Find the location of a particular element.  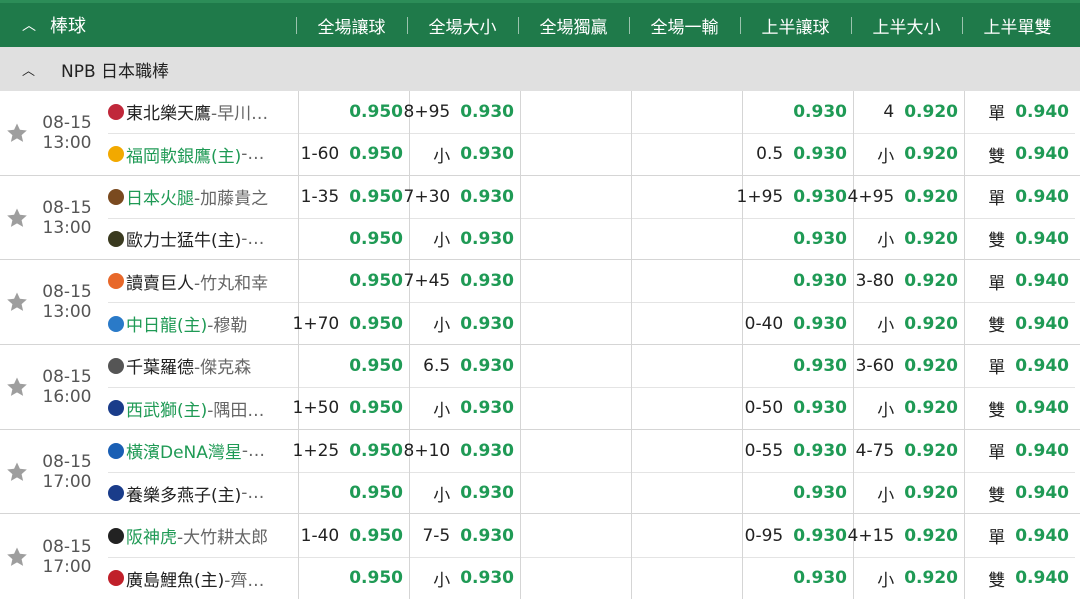

odds-cell: 1+70 0.950 is located at coordinates (351, 323).